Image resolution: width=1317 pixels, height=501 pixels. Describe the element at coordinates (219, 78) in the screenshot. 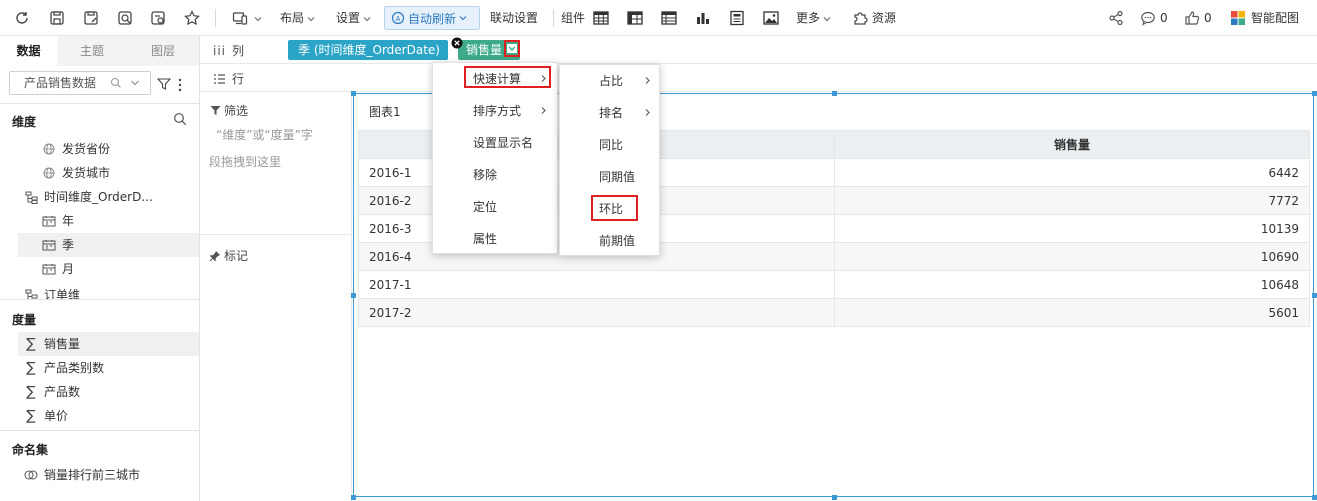

I see `rows-icon` at that location.